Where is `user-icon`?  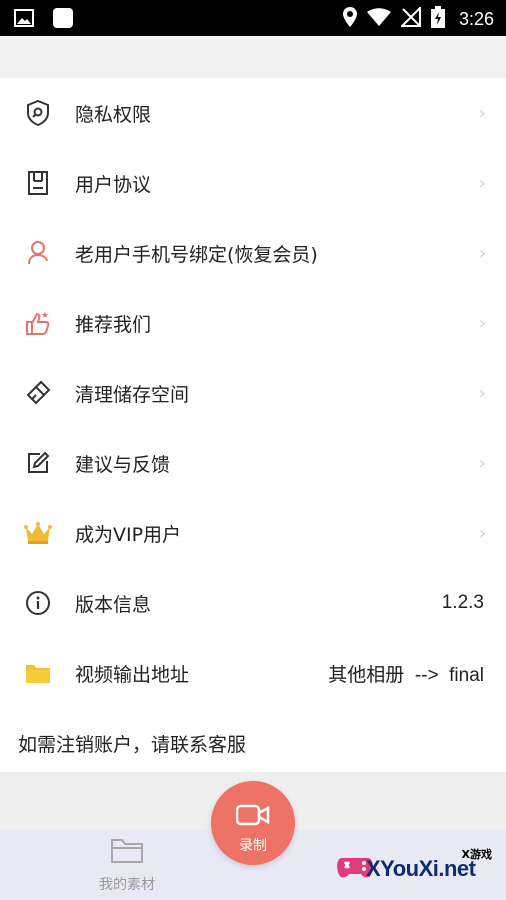
user-icon is located at coordinates (38, 253).